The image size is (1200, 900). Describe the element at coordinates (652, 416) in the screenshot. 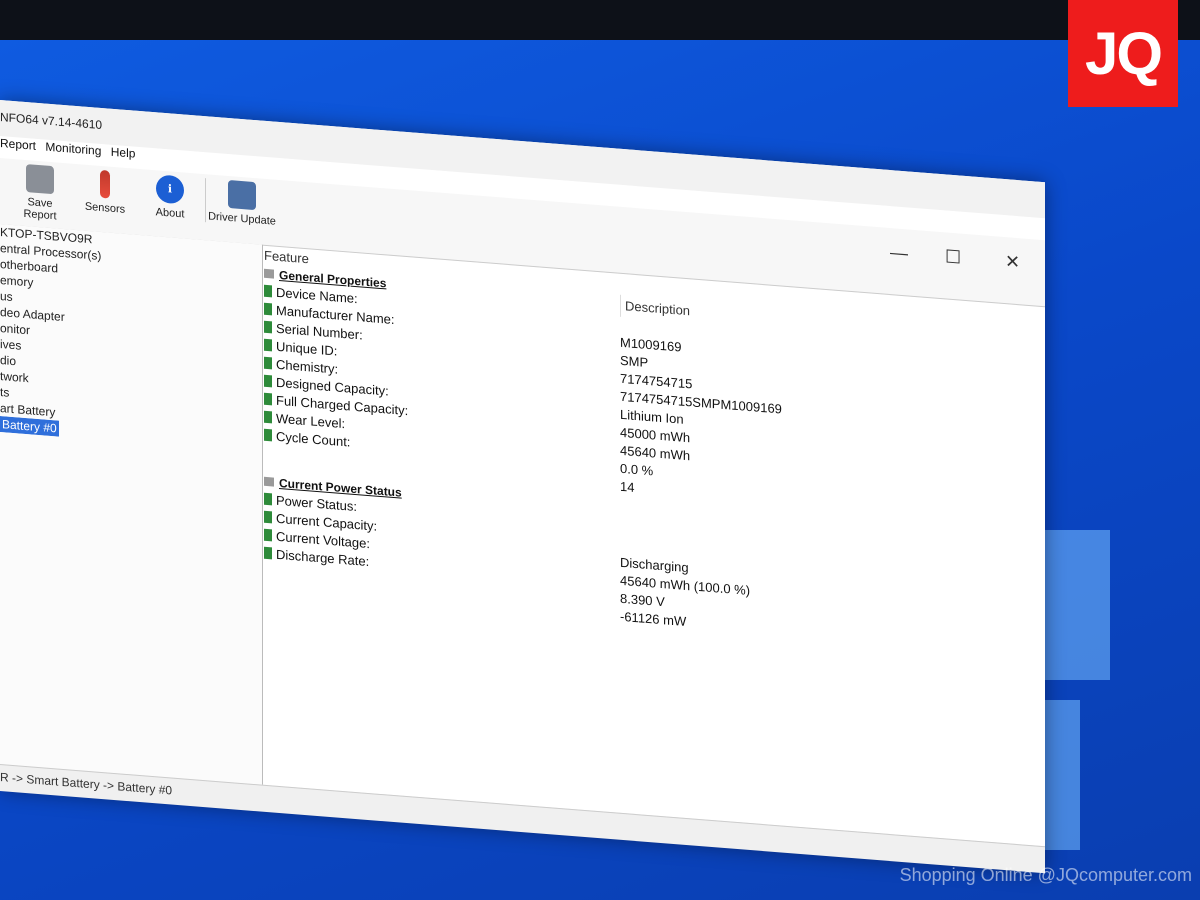

I see `value-chemistry: Lithium Ion` at that location.